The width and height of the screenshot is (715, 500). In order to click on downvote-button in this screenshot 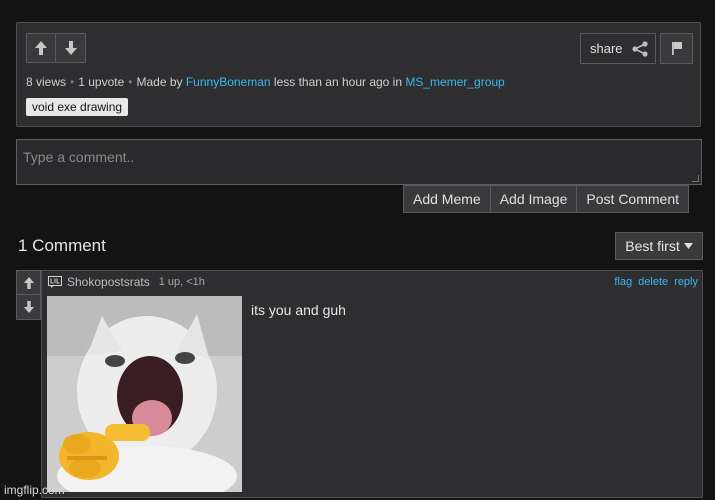, I will do `click(71, 48)`.